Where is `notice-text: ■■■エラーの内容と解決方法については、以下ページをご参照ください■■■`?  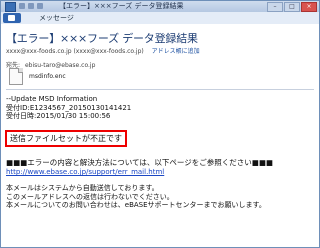 notice-text: ■■■エラーの内容と解決方法については、以下ページをご参照ください■■■ is located at coordinates (139, 162).